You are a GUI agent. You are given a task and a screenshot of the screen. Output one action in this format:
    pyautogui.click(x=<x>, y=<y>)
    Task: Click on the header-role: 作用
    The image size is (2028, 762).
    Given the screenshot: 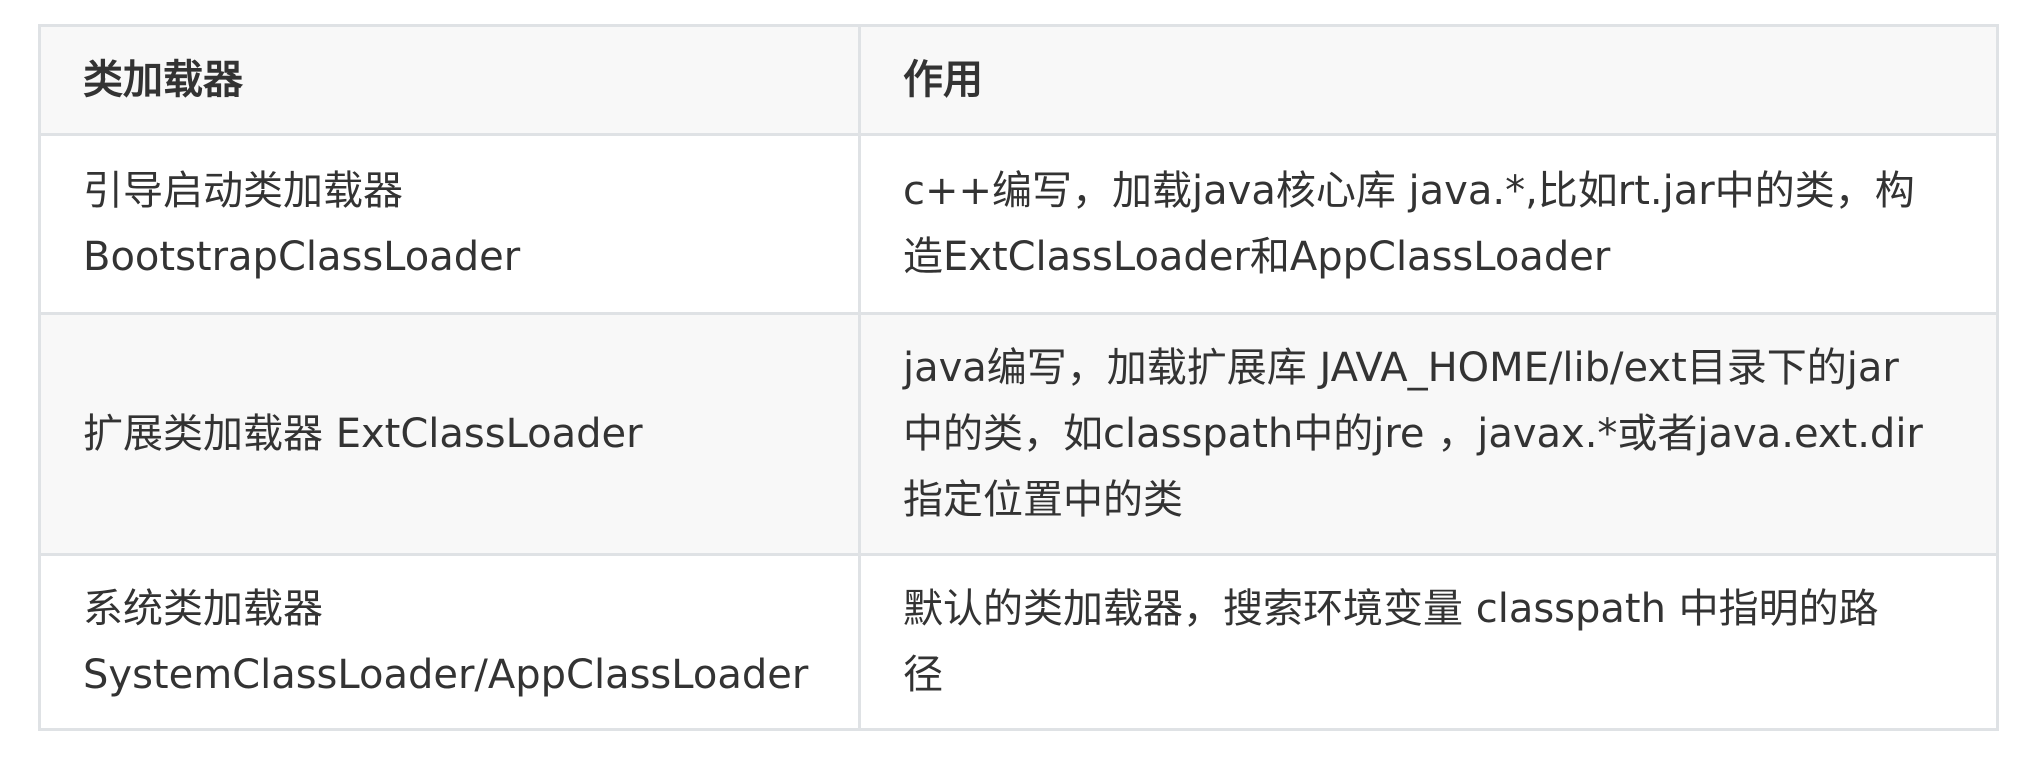 What is the action you would take?
    pyautogui.click(x=1428, y=80)
    